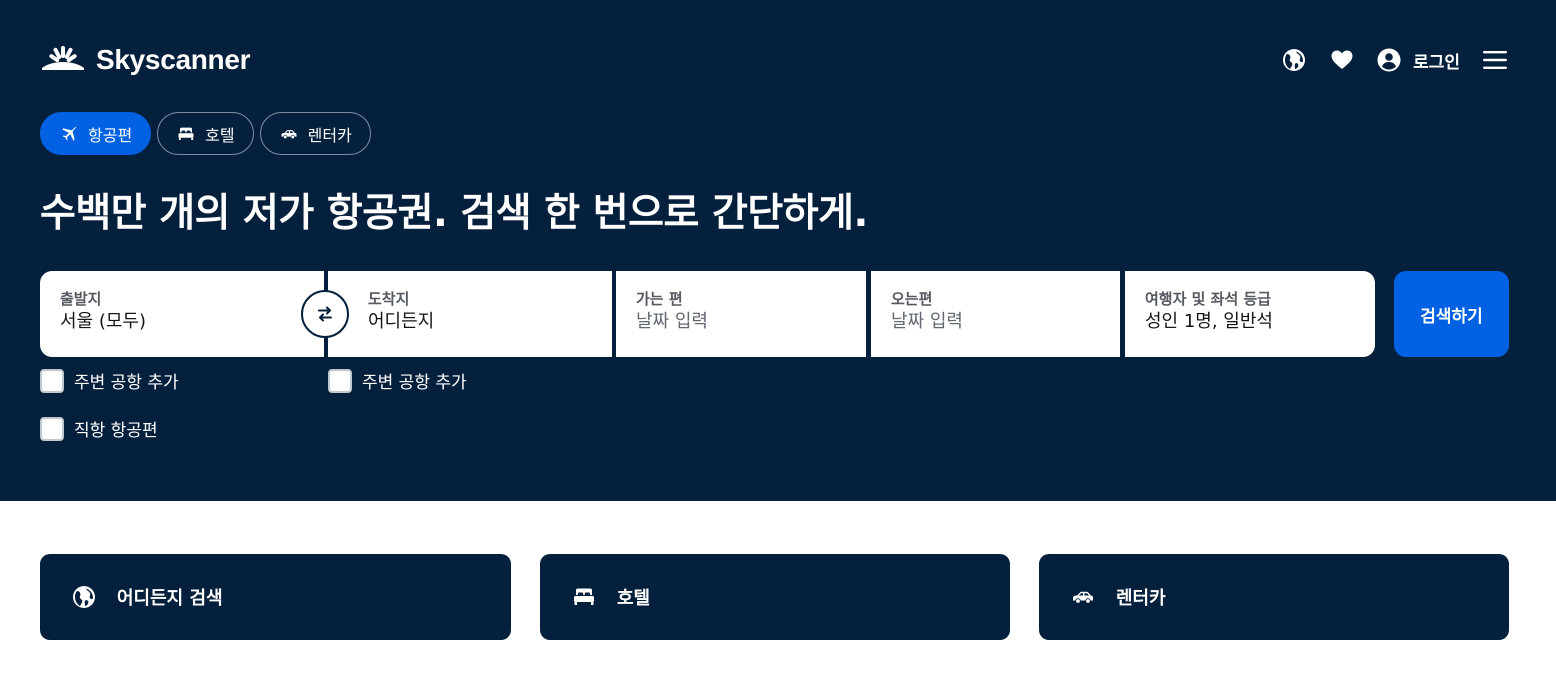 The height and width of the screenshot is (685, 1556). I want to click on card-label: 호텔, so click(634, 598).